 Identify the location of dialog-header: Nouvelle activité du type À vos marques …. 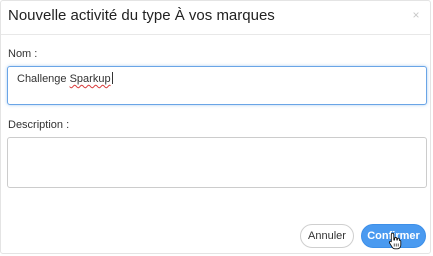
(215, 18).